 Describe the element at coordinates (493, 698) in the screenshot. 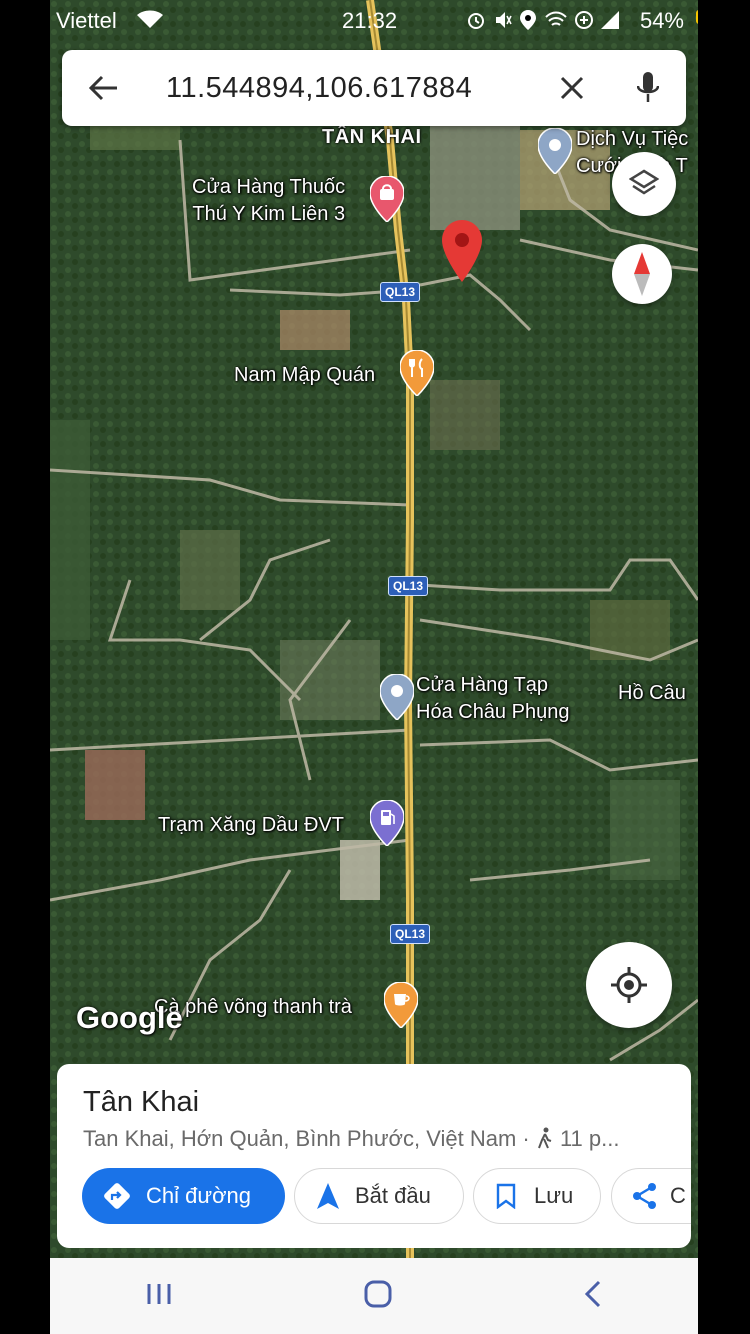

I see `poi-label: Cửa Hàng Tạp Hóa Châu Phụng` at that location.